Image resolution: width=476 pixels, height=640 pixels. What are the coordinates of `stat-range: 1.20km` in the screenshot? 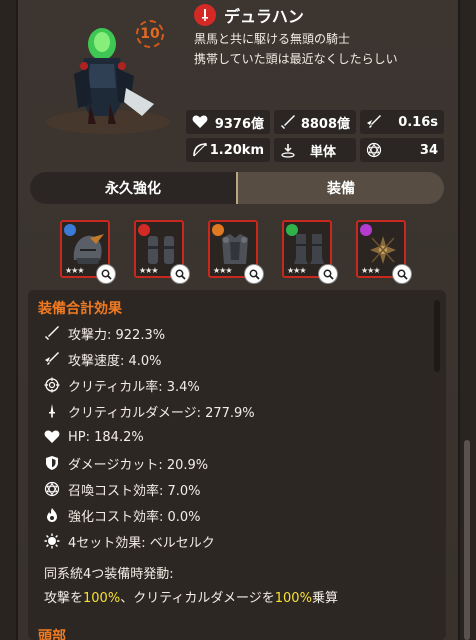 It's located at (228, 150).